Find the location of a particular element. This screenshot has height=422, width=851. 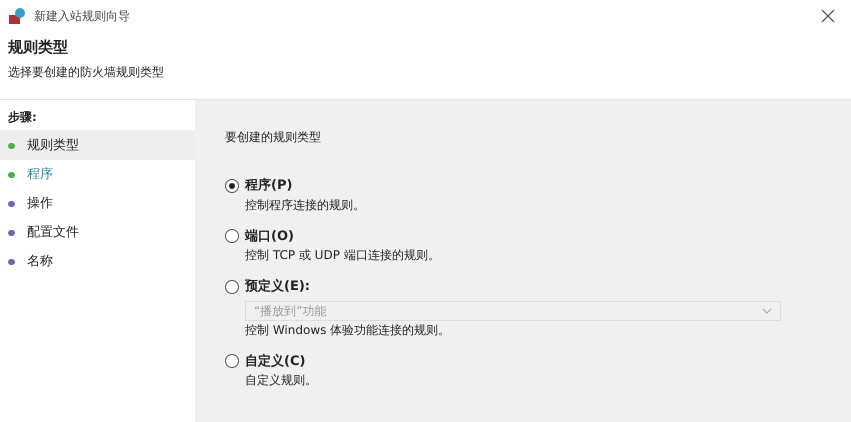

option-label: 程序(P) is located at coordinates (268, 185).